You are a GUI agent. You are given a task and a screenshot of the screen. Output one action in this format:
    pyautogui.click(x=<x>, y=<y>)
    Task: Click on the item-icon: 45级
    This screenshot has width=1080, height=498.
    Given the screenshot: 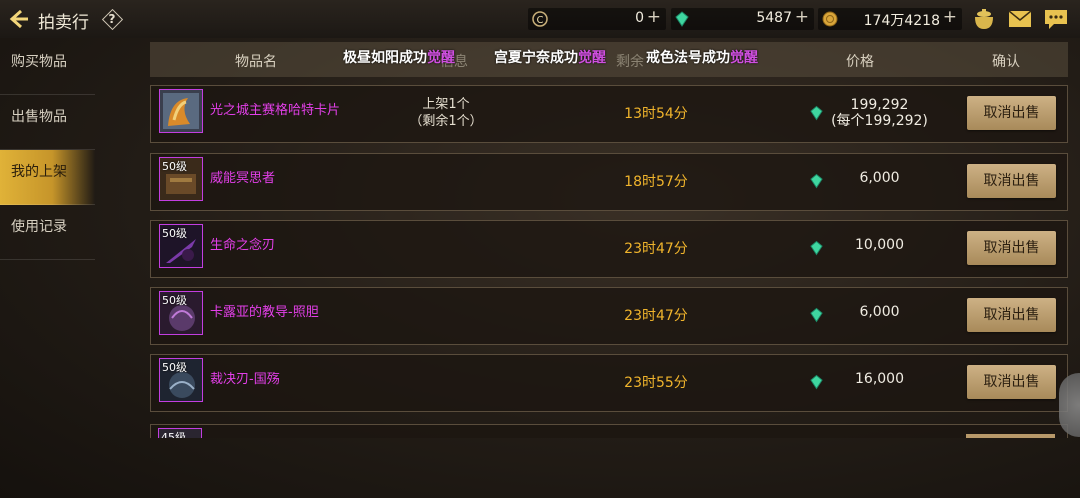 What is the action you would take?
    pyautogui.click(x=180, y=433)
    